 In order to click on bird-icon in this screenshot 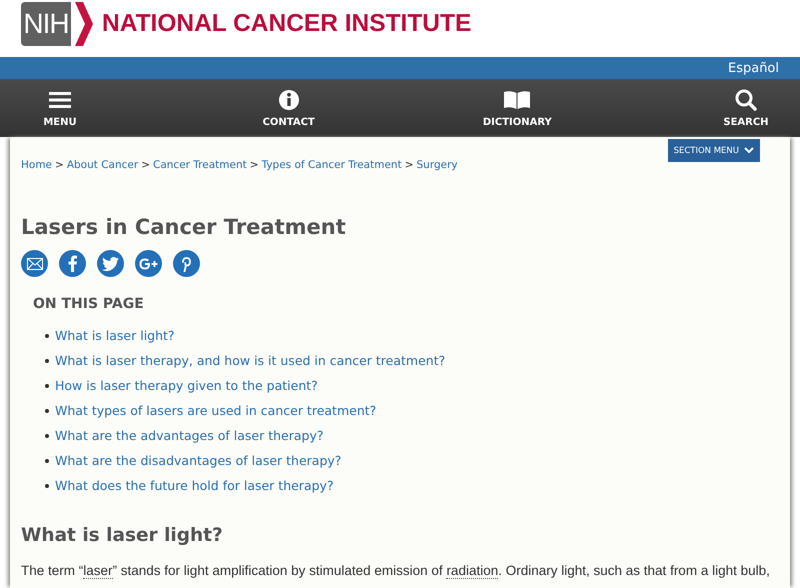, I will do `click(110, 263)`.